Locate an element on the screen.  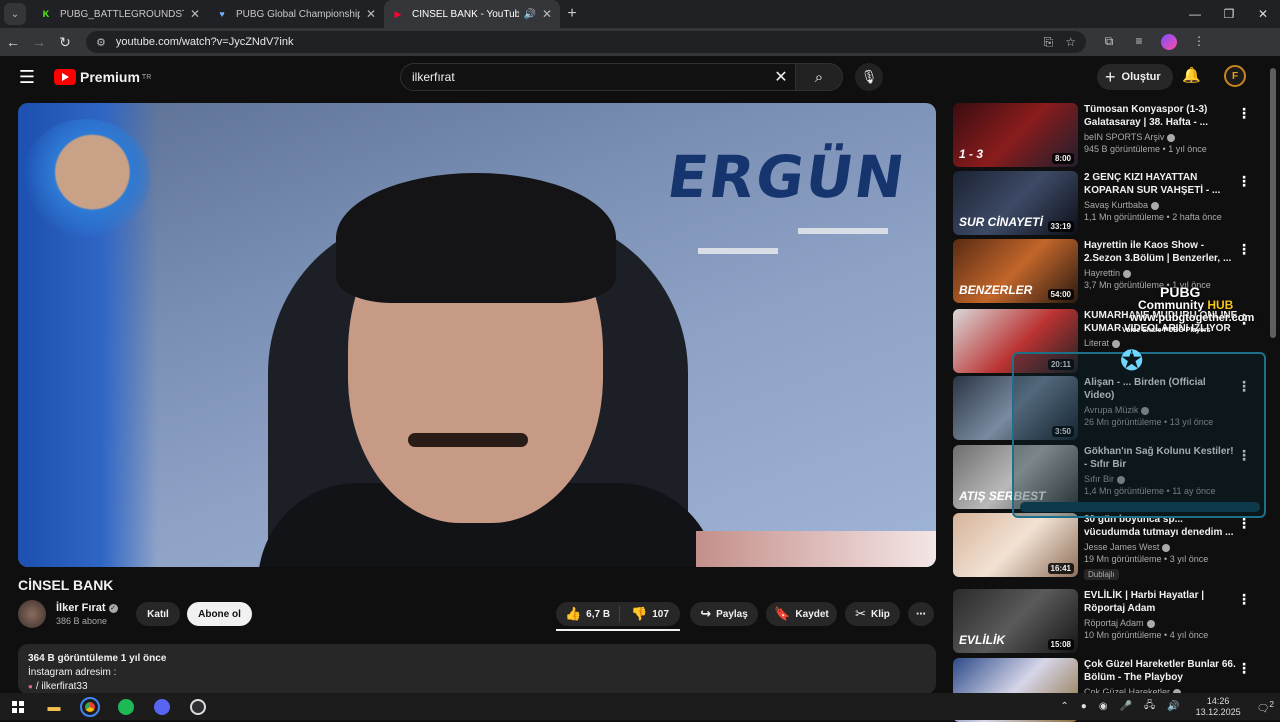
channel-name: İlker Fırat is located at coordinates (81, 608).